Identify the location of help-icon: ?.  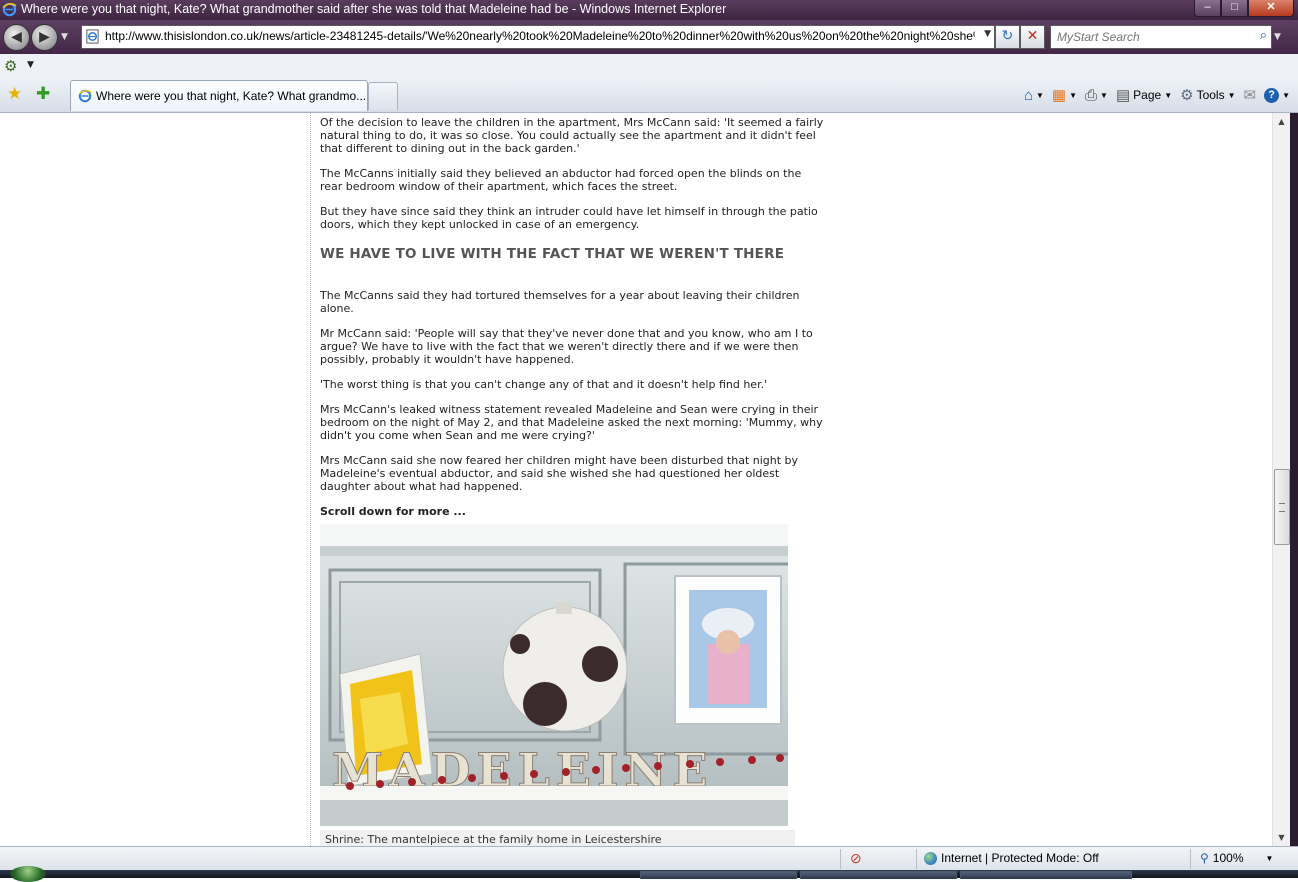
(1272, 95).